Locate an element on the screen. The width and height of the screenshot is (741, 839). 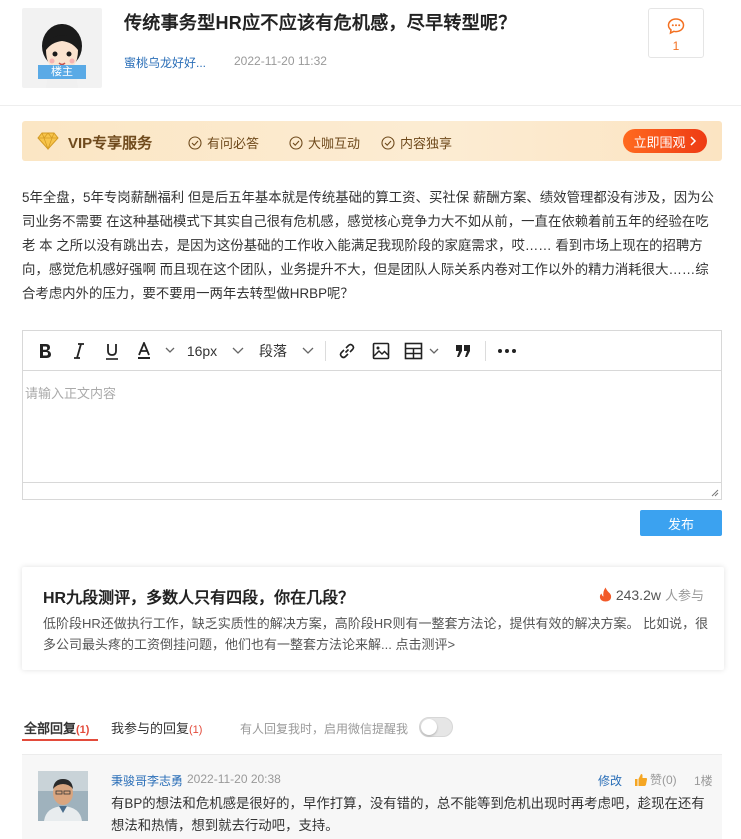
vip-feature: 有问必答 is located at coordinates (223, 142).